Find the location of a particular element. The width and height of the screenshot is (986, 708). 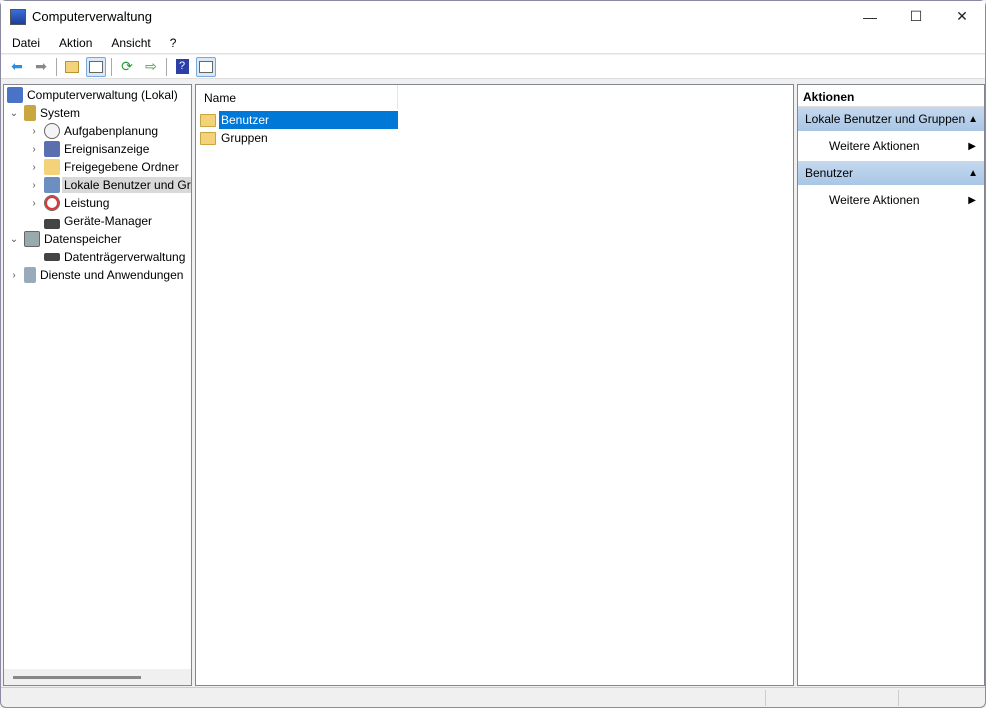

refresh-icon: ⟳ is located at coordinates (127, 66).